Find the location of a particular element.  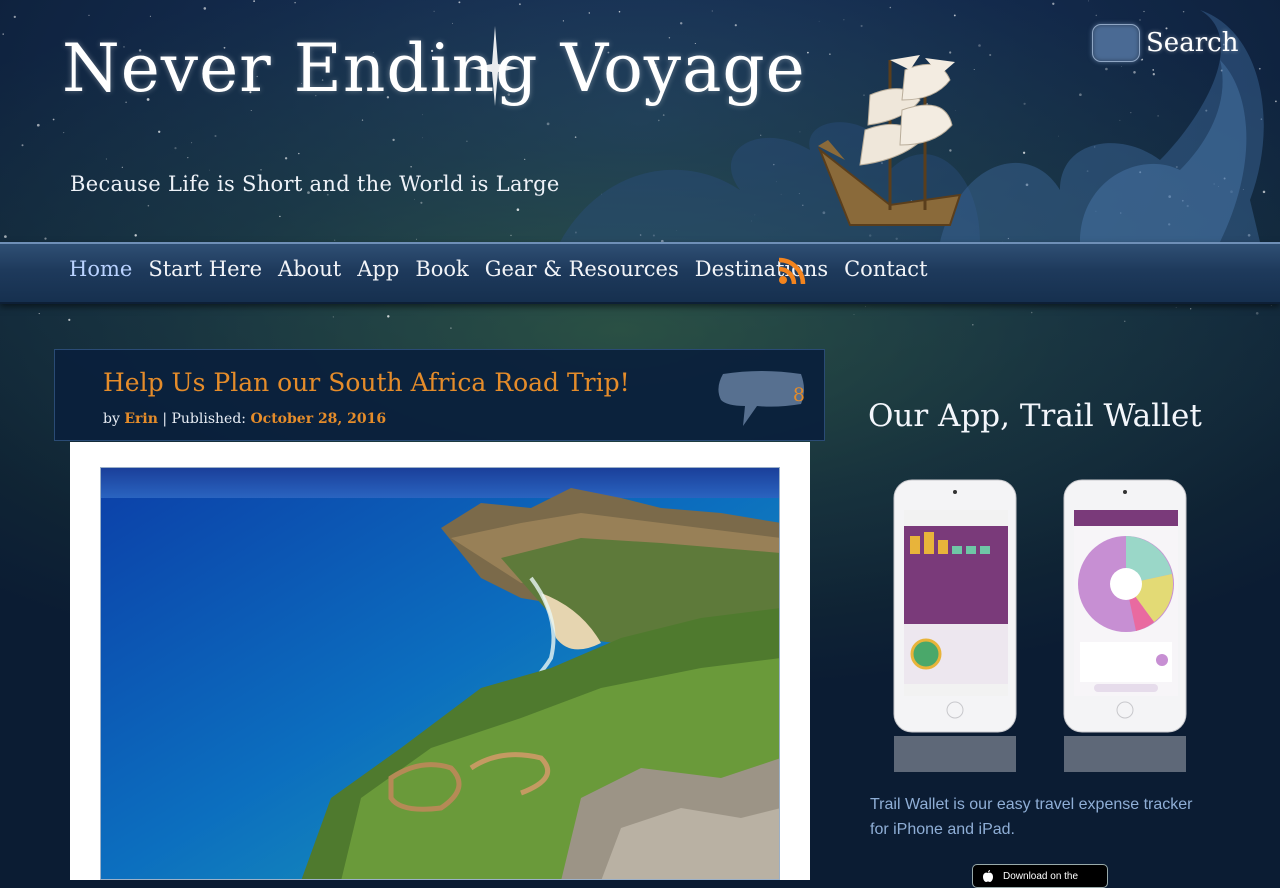

post-meta: by Erin | Published: October 28, 2016 is located at coordinates (244, 419).